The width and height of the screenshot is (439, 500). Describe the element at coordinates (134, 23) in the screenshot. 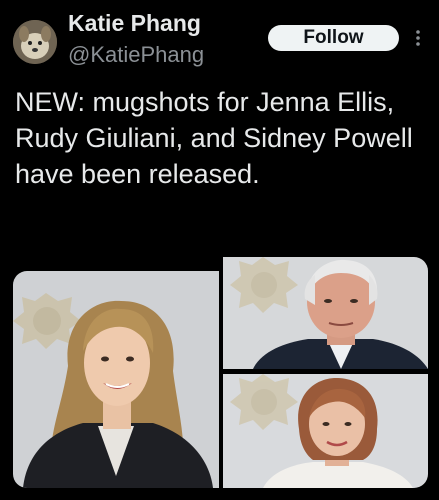

I see `author-display-name: Katie Phang` at that location.